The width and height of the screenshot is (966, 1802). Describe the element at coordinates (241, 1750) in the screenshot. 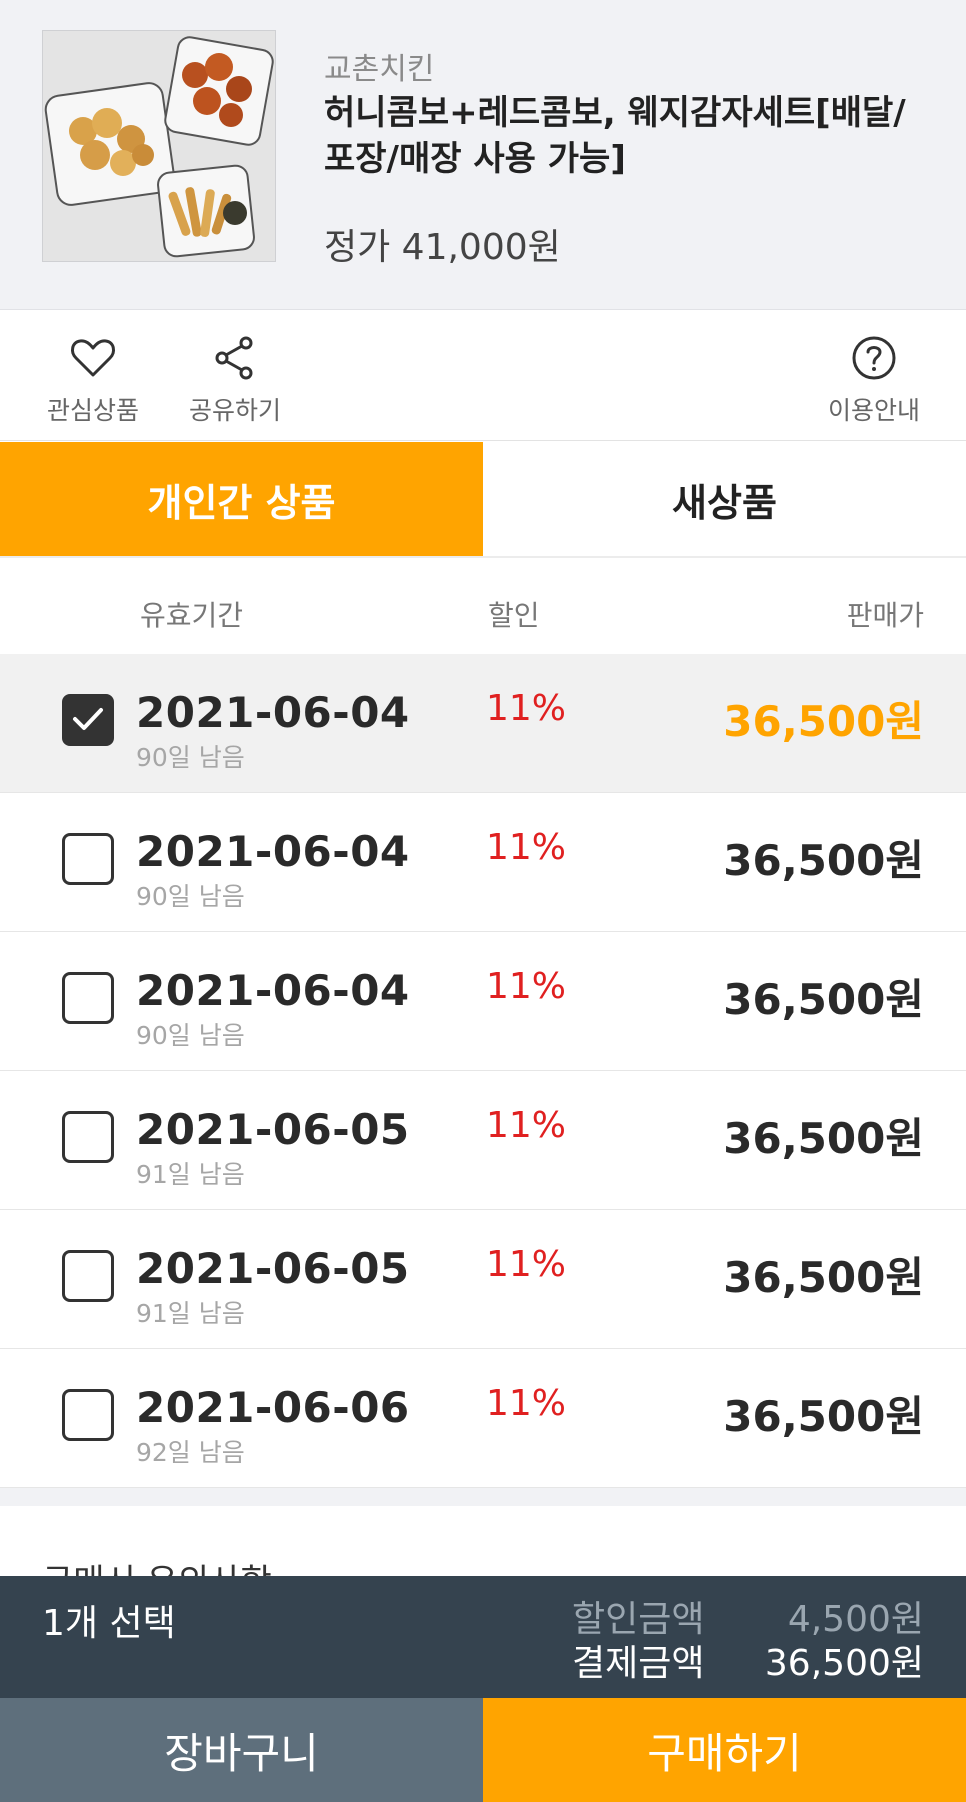

I see `cart-button: 장바구니` at that location.